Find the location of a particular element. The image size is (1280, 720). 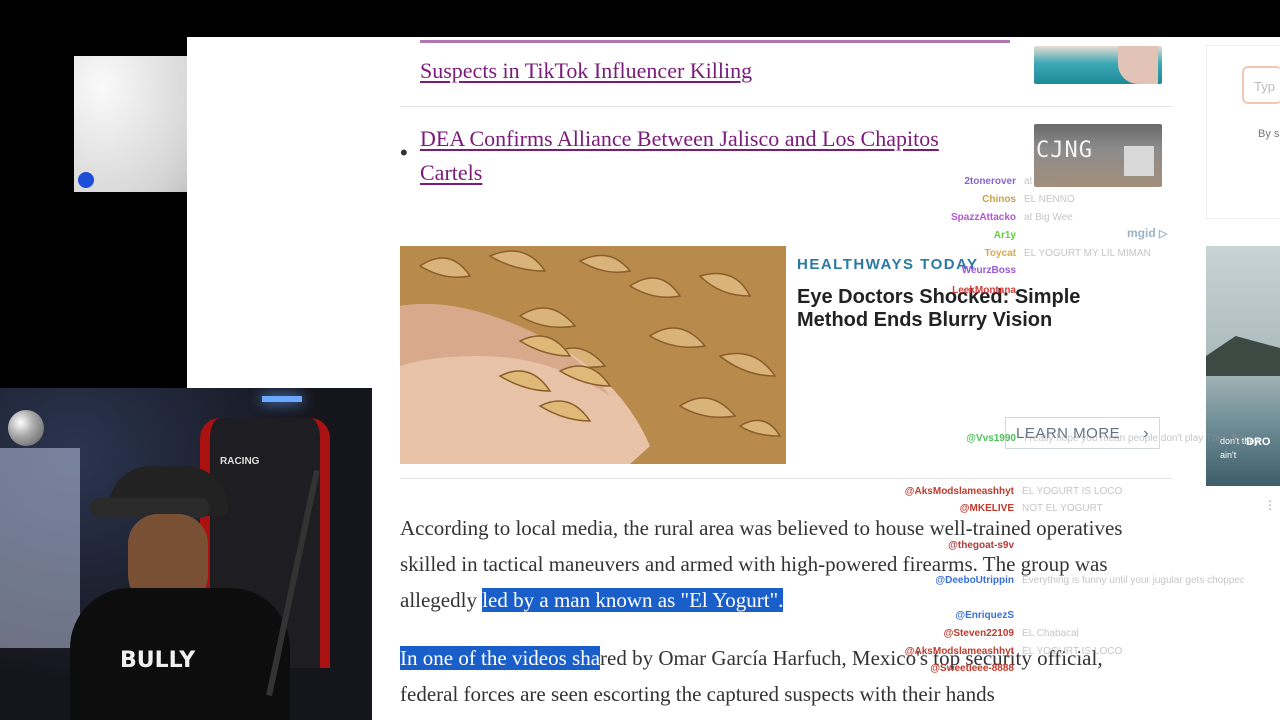

webcam-main: RACING BULLY is located at coordinates (186, 554).